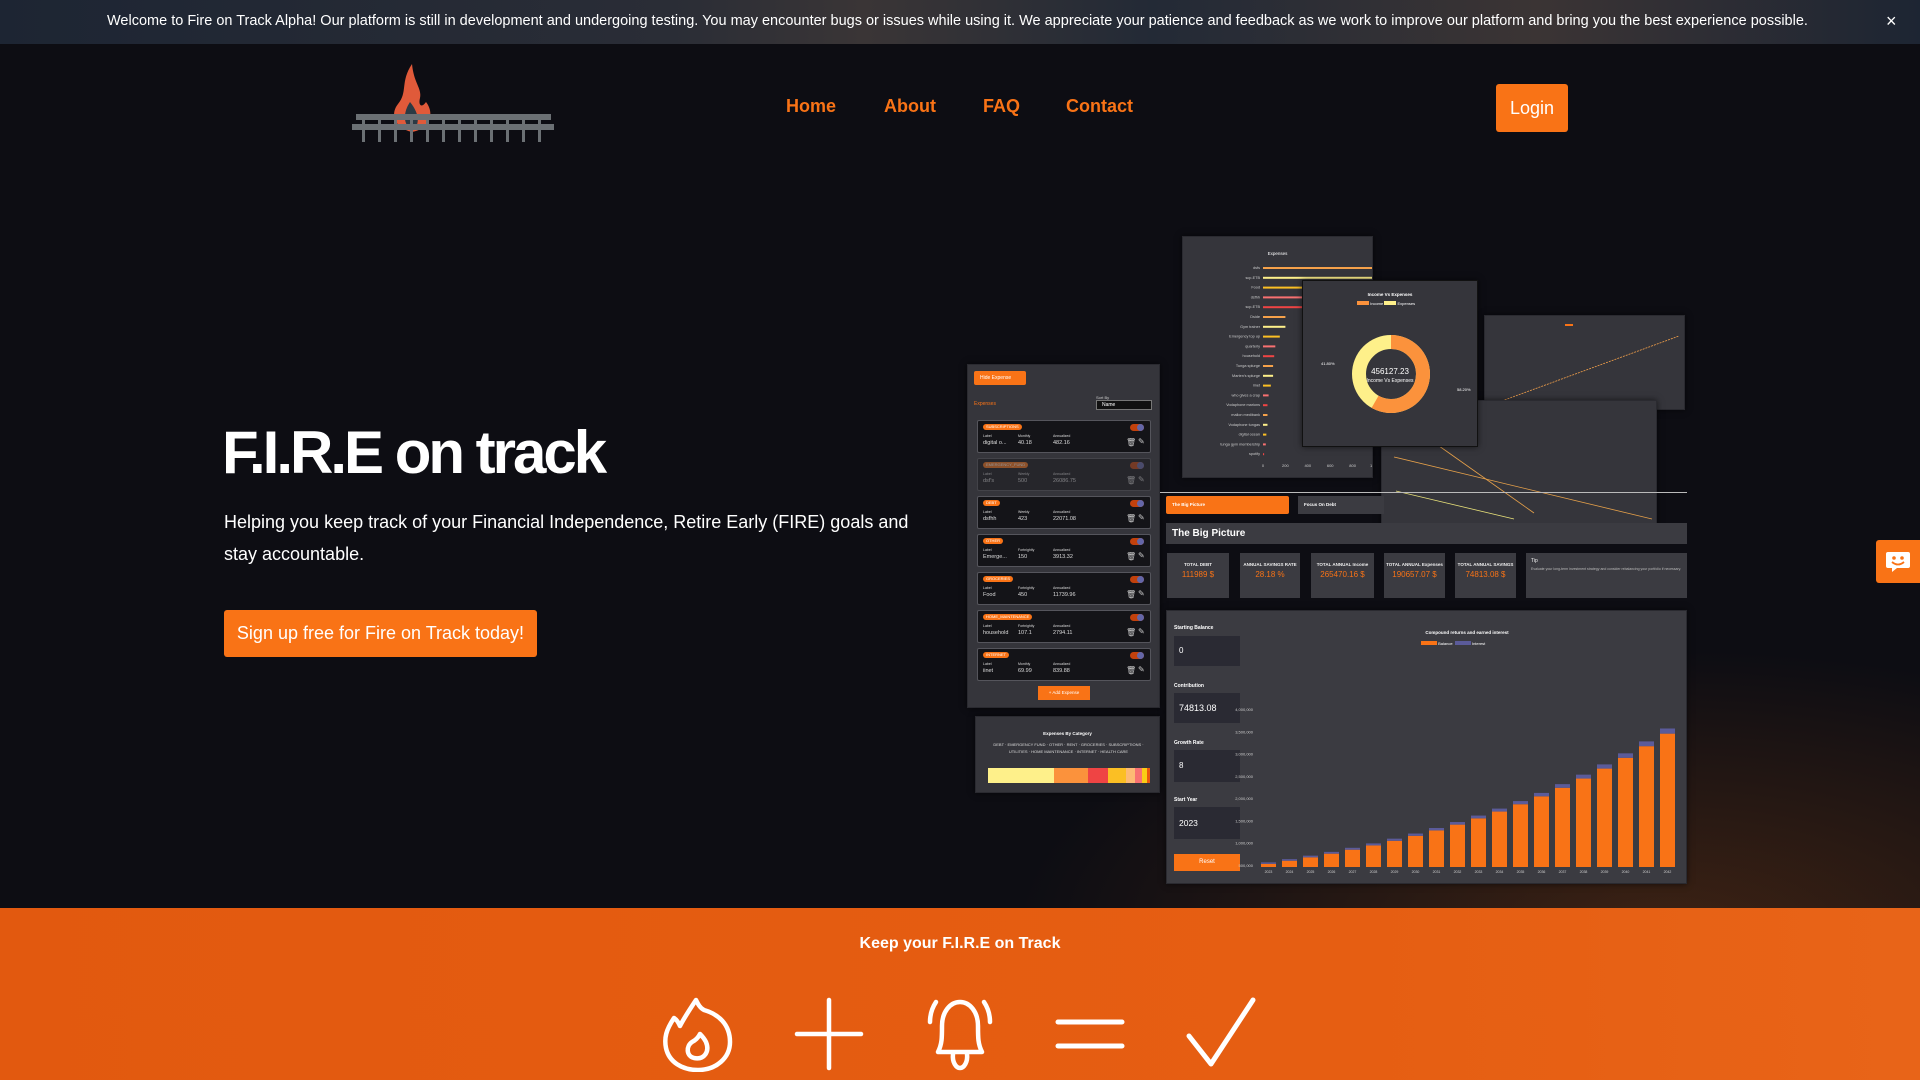 This screenshot has width=1920, height=1080. Describe the element at coordinates (1244, 776) in the screenshot. I see `compound-axis-tick: 2,500,000` at that location.